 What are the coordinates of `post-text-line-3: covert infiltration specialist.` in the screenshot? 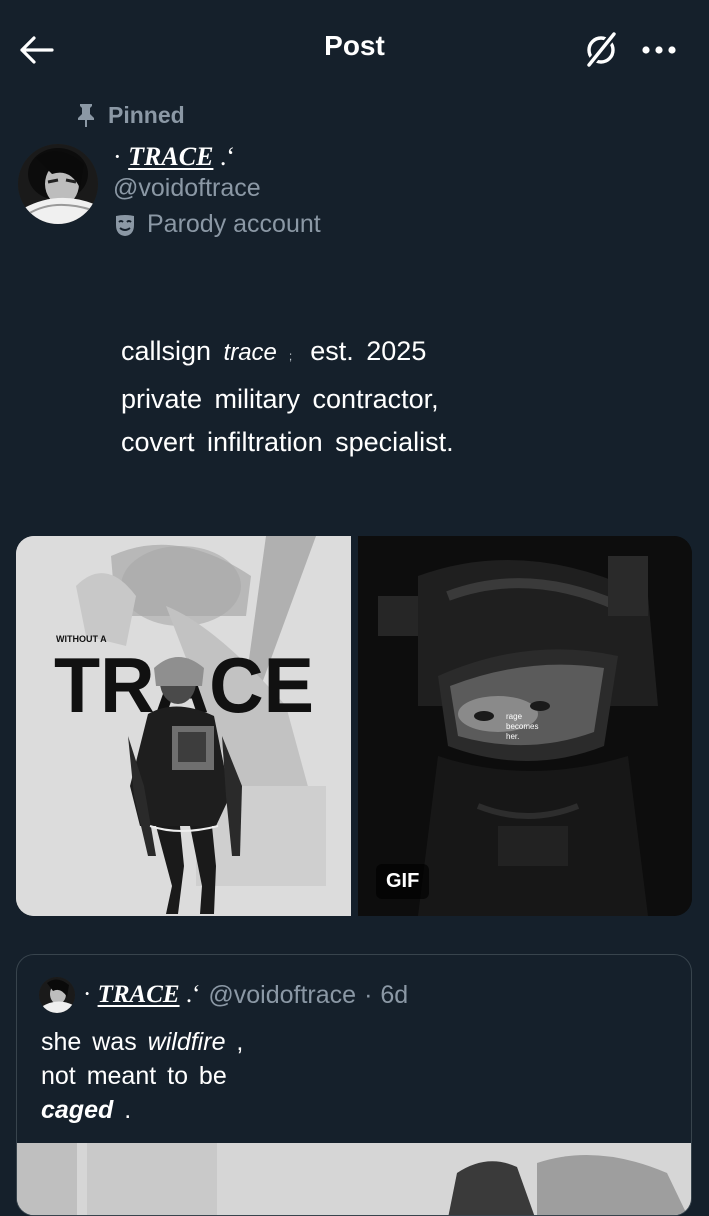 It's located at (287, 442).